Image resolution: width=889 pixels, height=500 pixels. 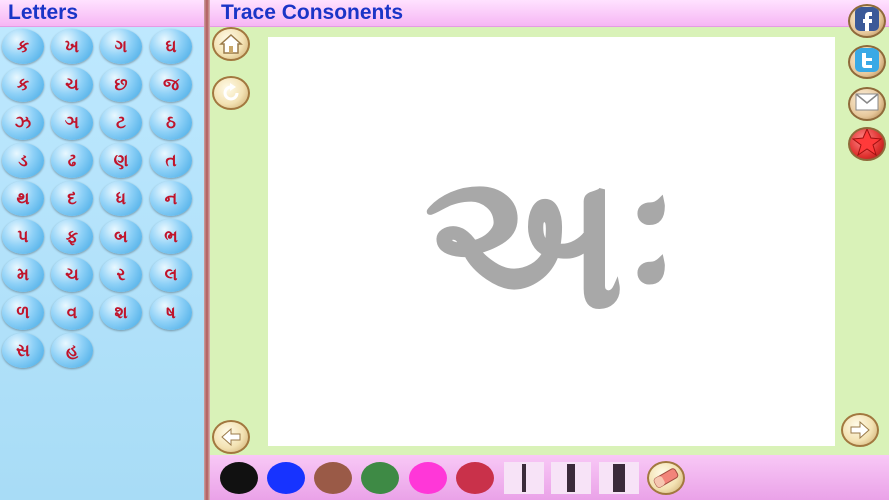 I want to click on twitter-icon, so click(x=867, y=62).